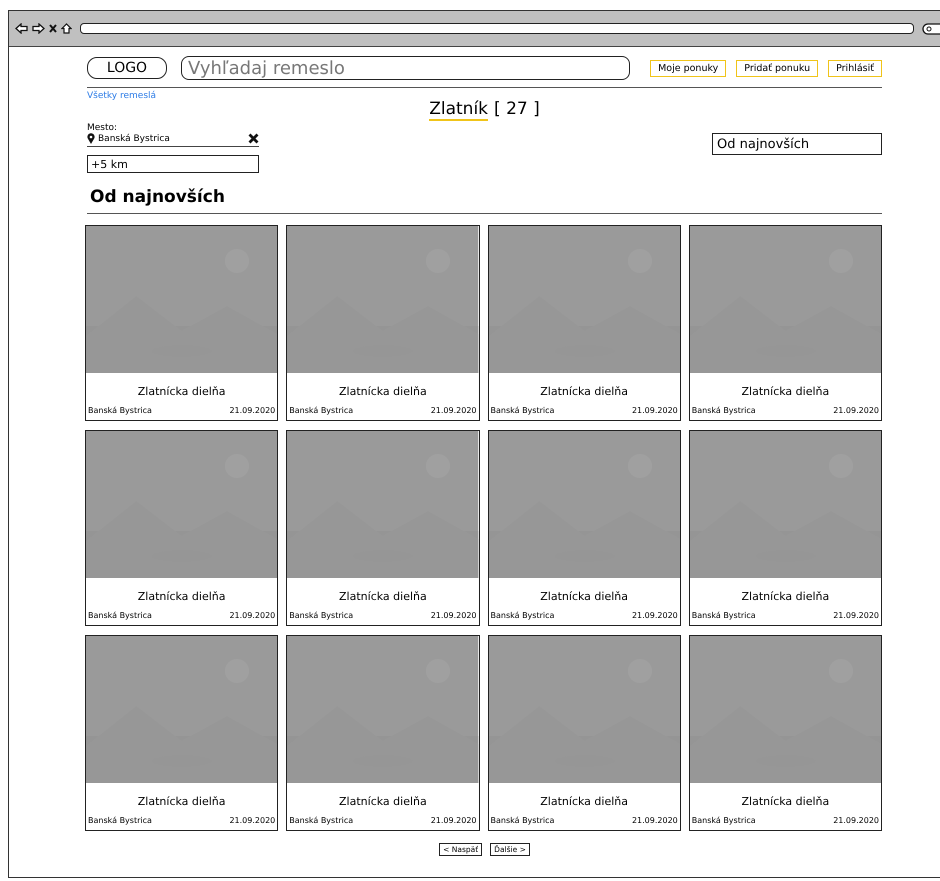 The width and height of the screenshot is (940, 881). I want to click on nav-button: Moje ponuky, so click(688, 68).